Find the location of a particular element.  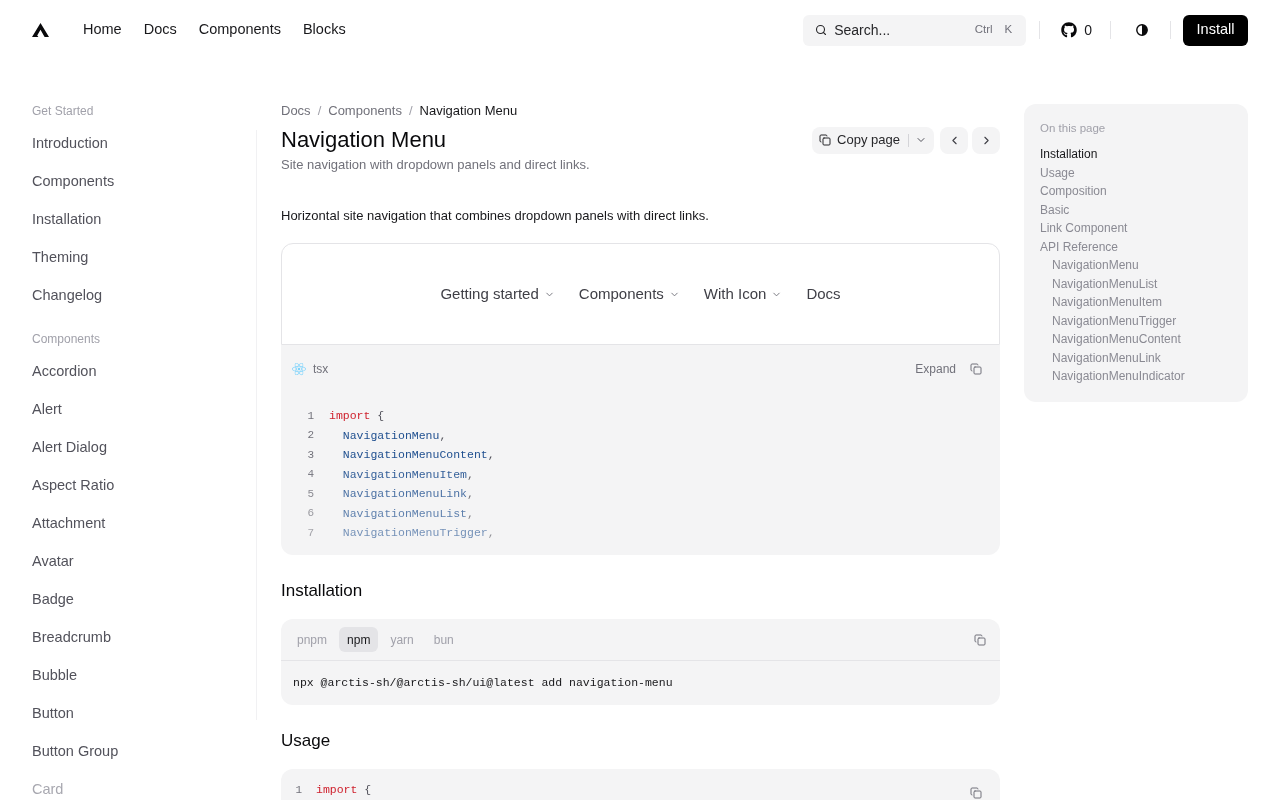

sidebar-link: Alert is located at coordinates (47, 409).